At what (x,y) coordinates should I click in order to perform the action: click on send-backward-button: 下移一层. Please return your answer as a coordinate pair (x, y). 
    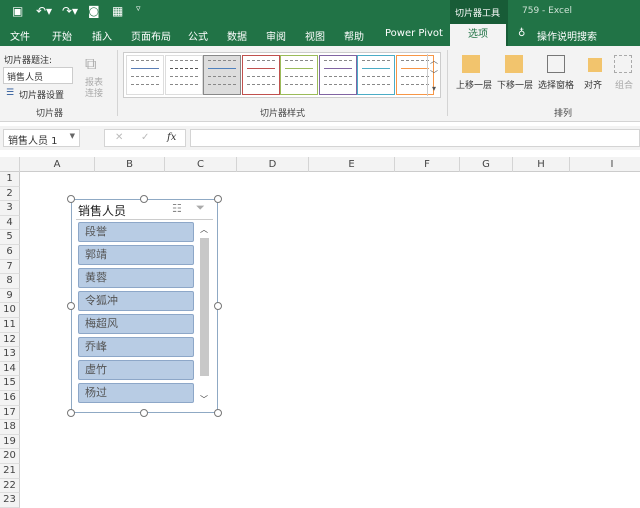
    Looking at the image, I should click on (515, 84).